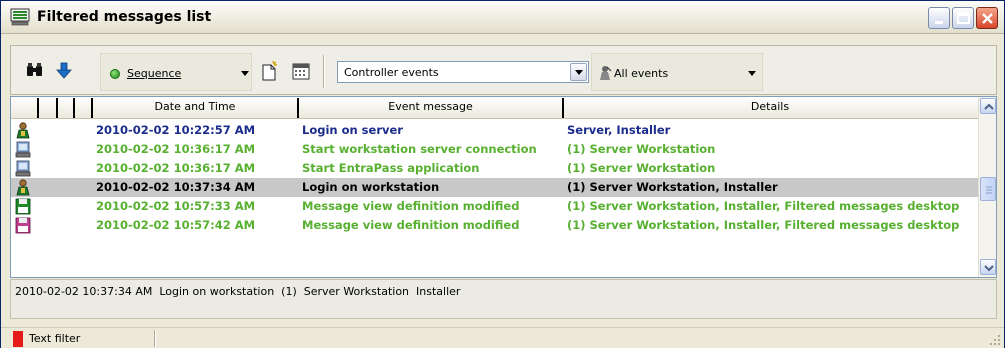  What do you see at coordinates (323, 71) in the screenshot?
I see `toolbar-separator` at bounding box center [323, 71].